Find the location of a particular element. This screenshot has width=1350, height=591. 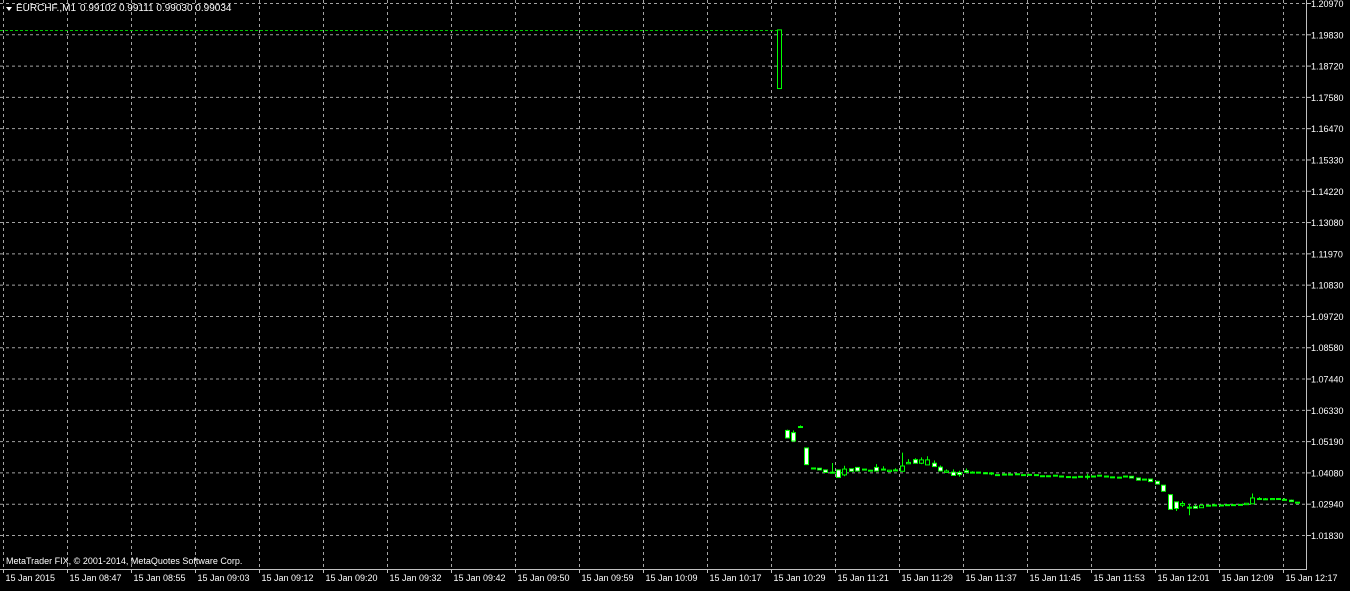

time-label: 15 Jan 09:20 is located at coordinates (352, 578).